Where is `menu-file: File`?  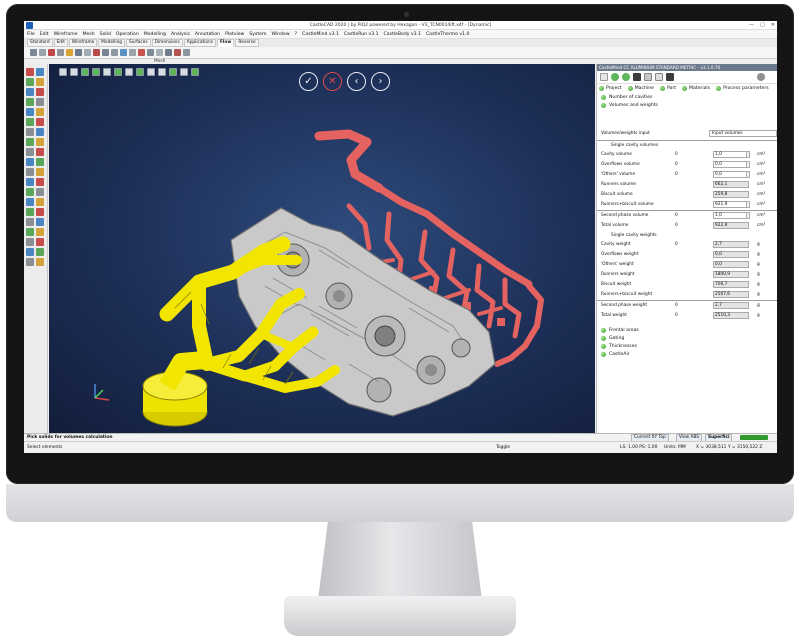 menu-file: File is located at coordinates (31, 34).